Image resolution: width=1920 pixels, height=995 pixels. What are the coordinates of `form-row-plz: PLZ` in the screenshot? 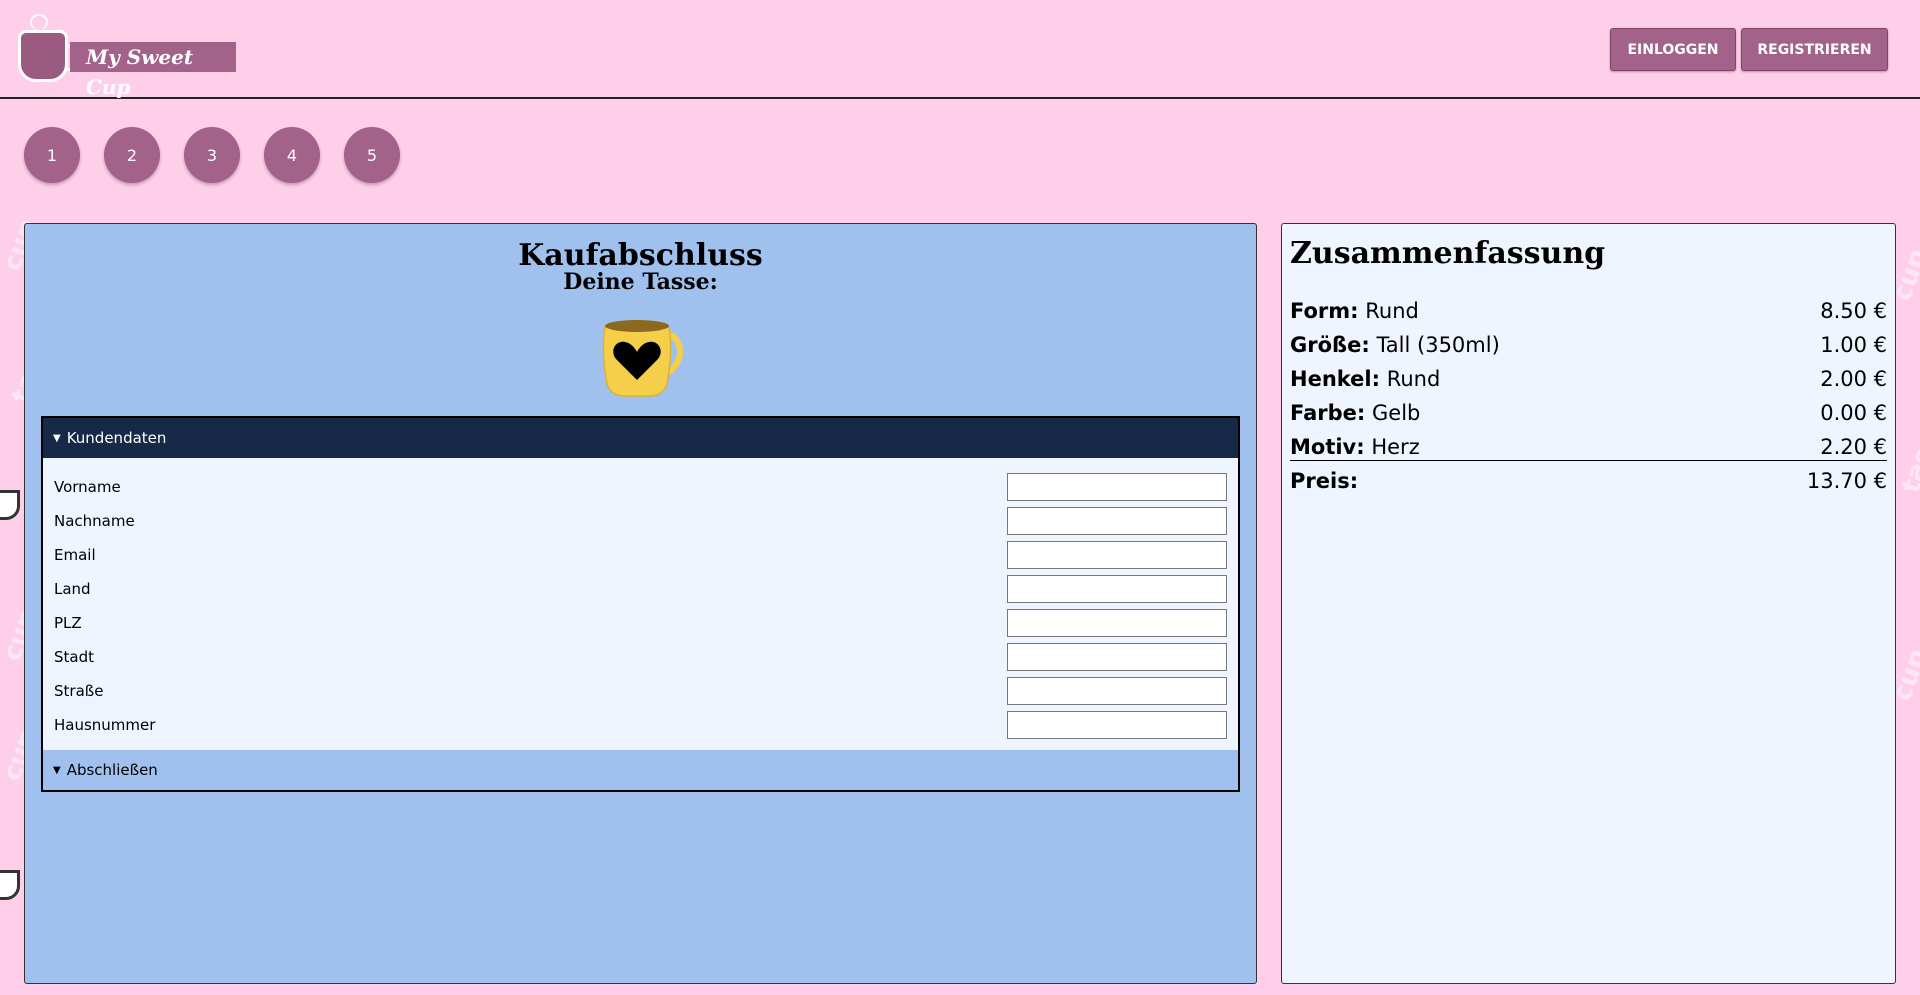 It's located at (640, 623).